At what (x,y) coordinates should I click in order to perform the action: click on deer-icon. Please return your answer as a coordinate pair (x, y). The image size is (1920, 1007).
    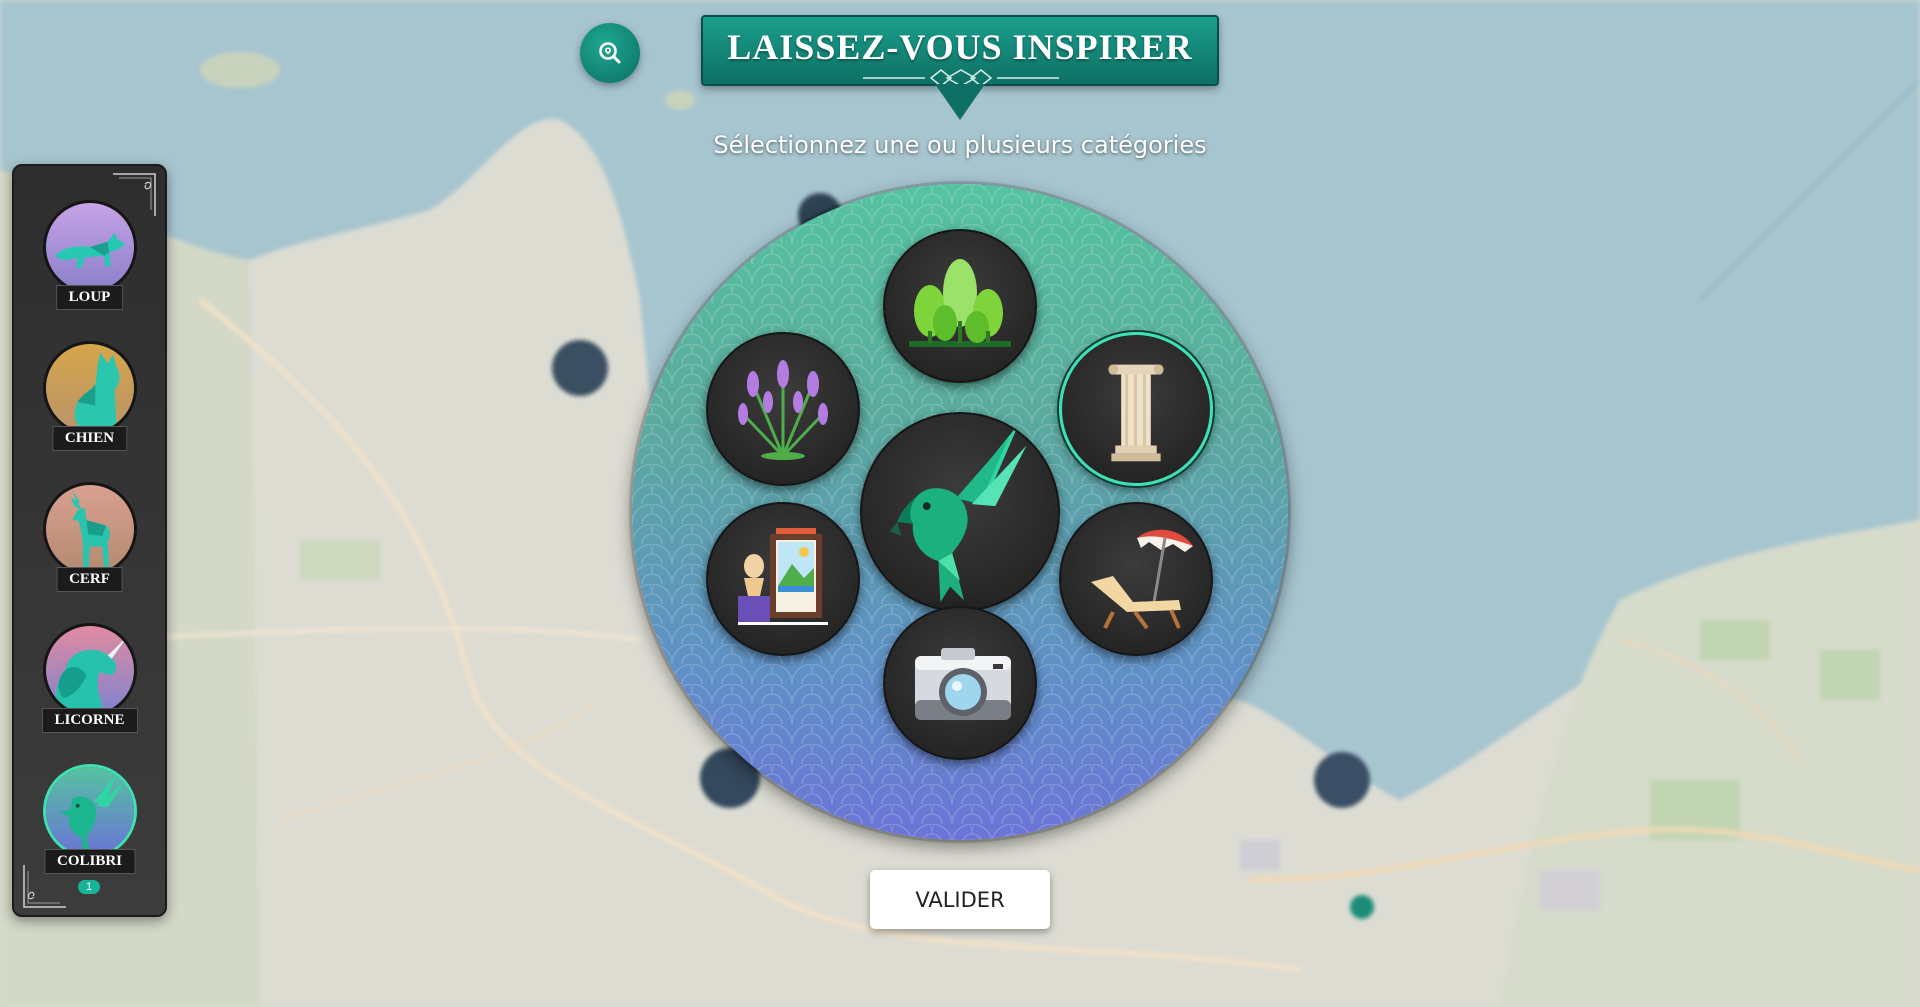
    Looking at the image, I should click on (90, 529).